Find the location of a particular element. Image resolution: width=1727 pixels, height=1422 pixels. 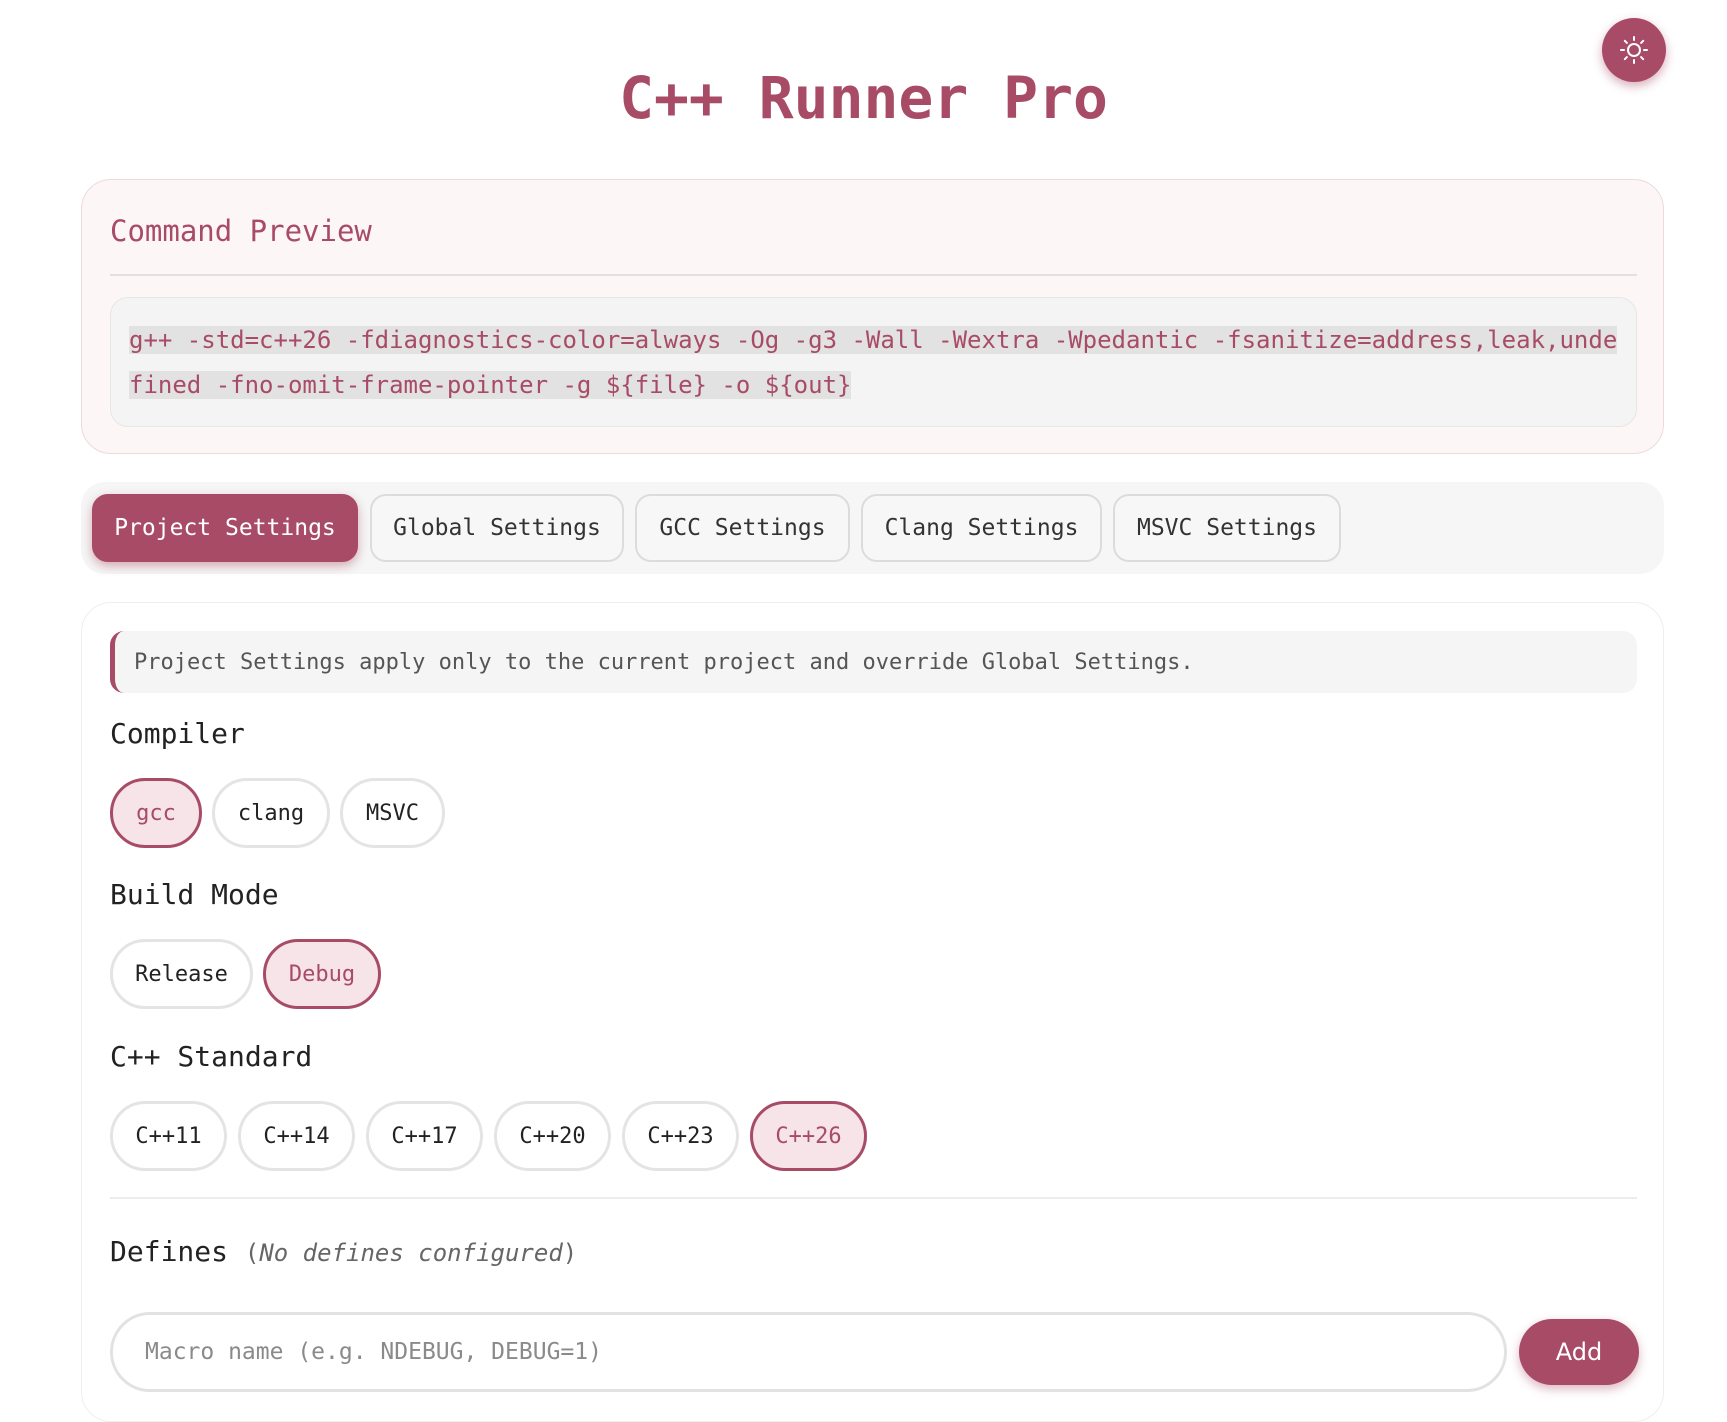

standard-option-cpp23: C++23 is located at coordinates (680, 1136).